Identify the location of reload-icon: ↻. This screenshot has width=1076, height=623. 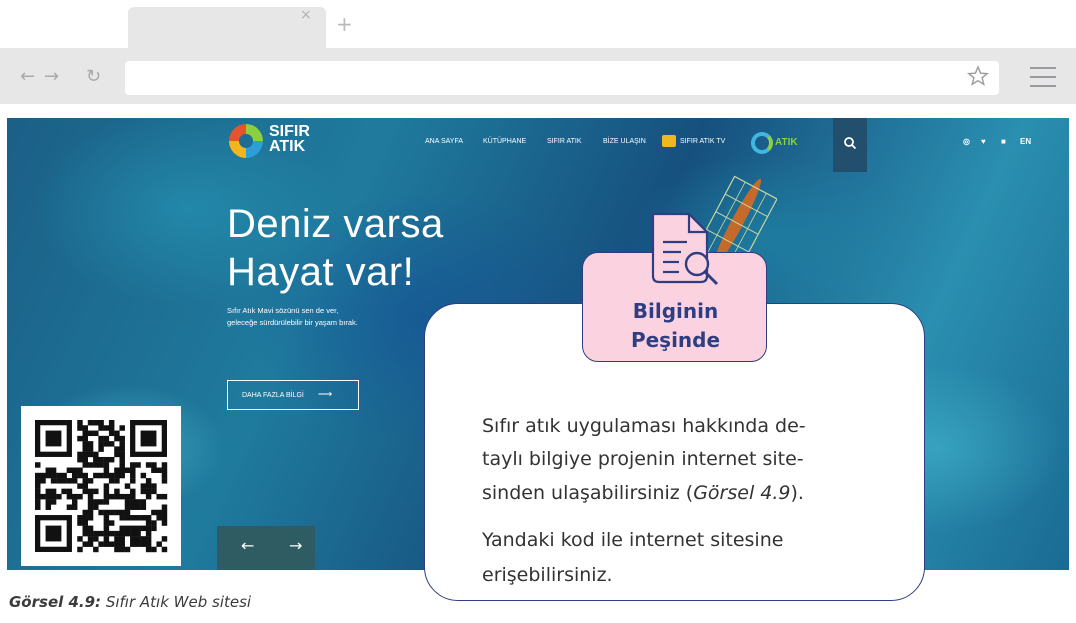
(93, 77).